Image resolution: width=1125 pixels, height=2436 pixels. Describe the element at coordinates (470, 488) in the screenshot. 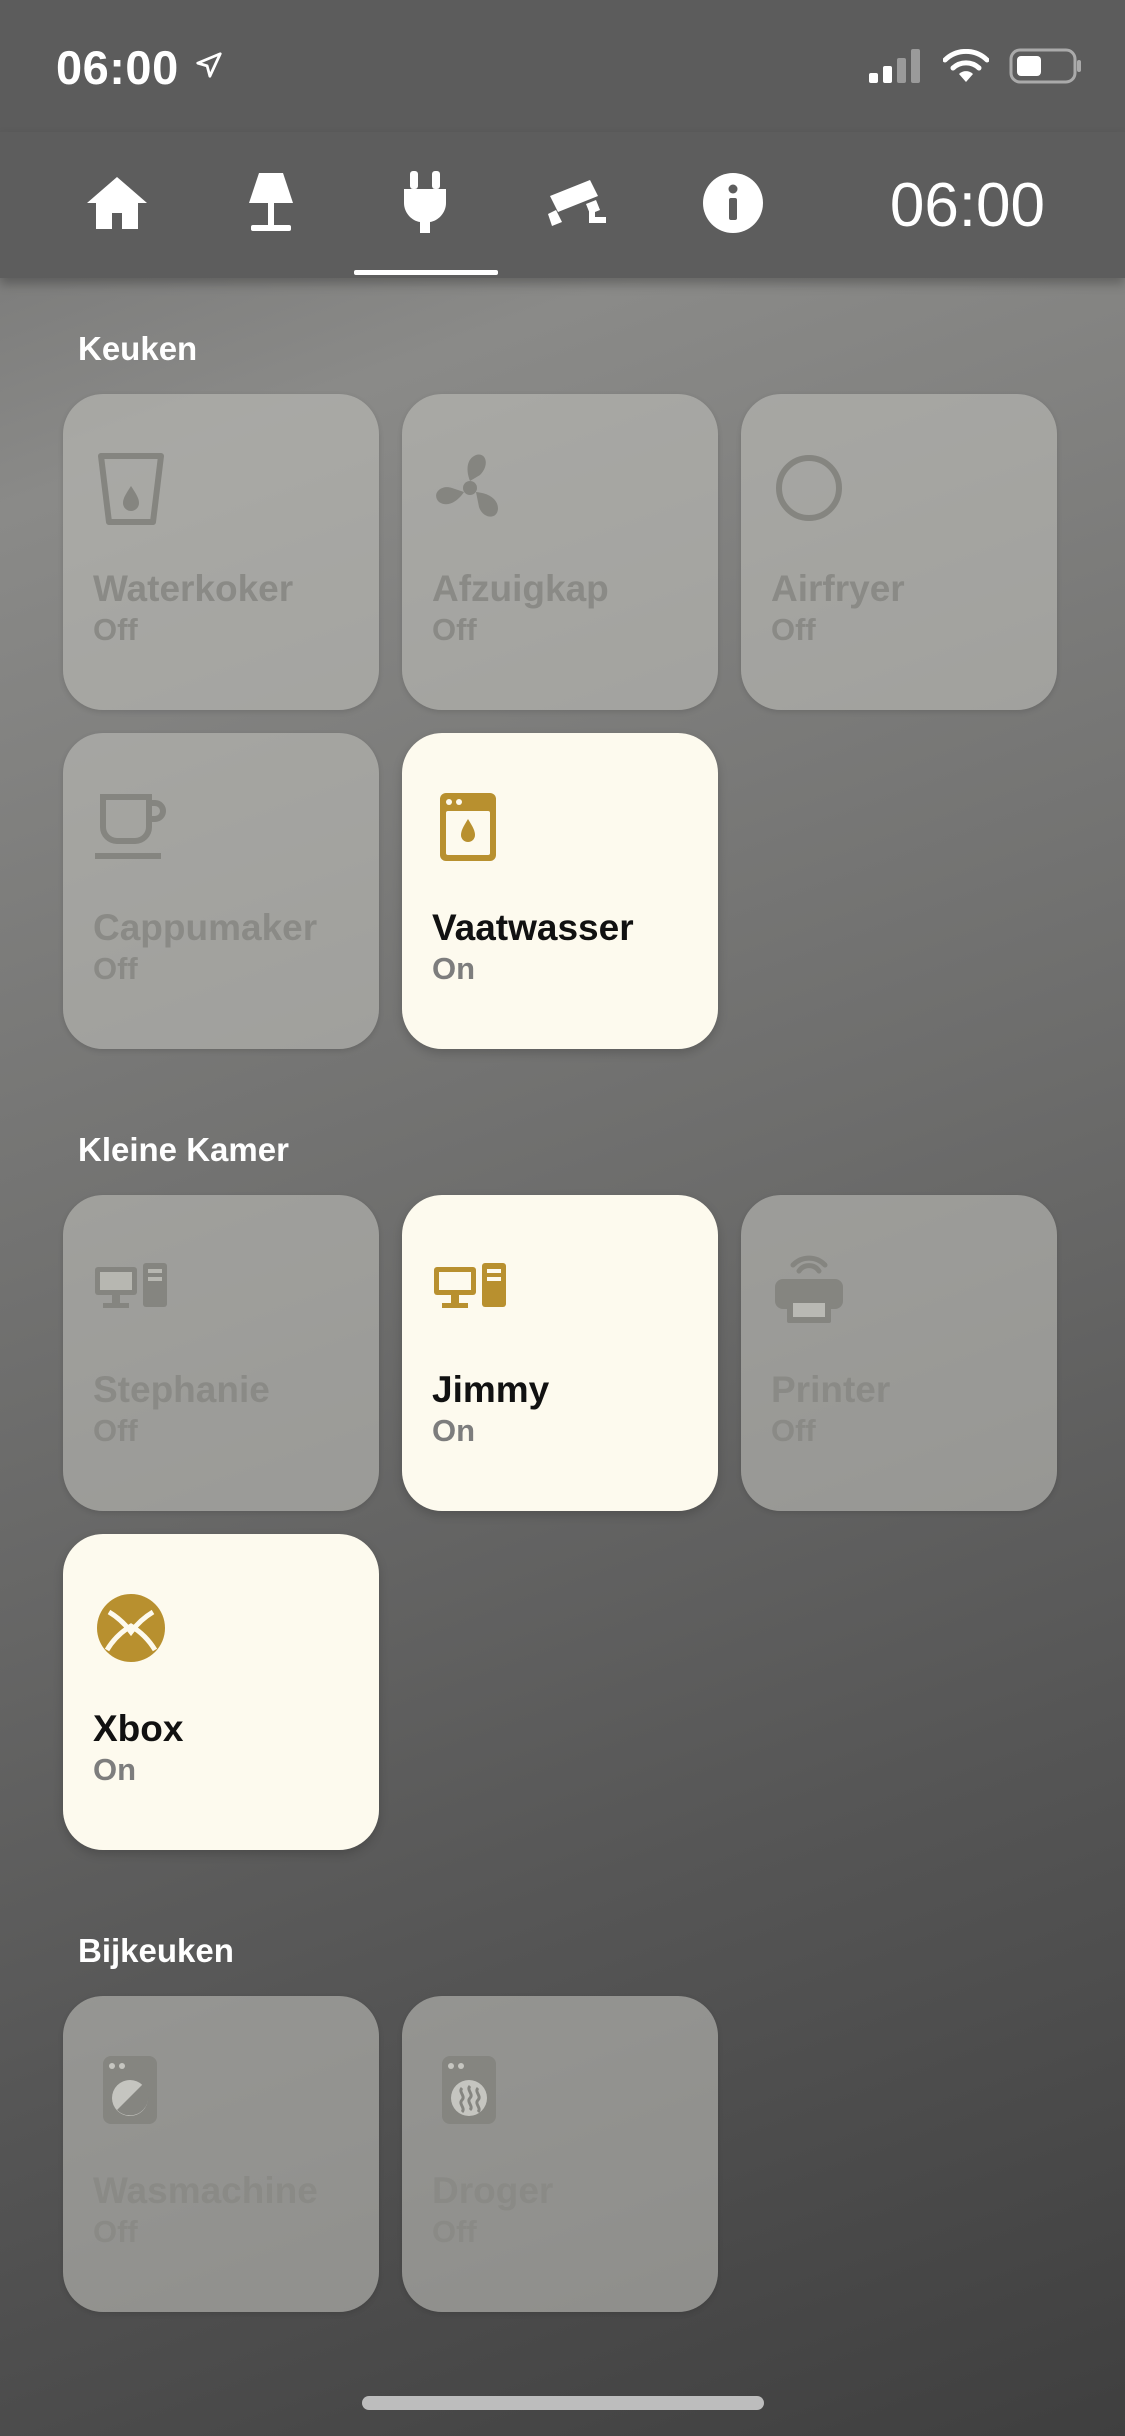

I see `fan-icon` at that location.